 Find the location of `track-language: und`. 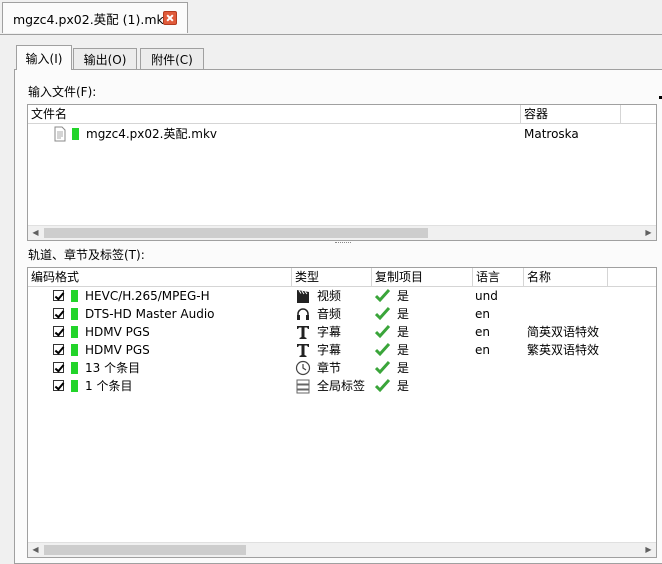

track-language: und is located at coordinates (486, 296).